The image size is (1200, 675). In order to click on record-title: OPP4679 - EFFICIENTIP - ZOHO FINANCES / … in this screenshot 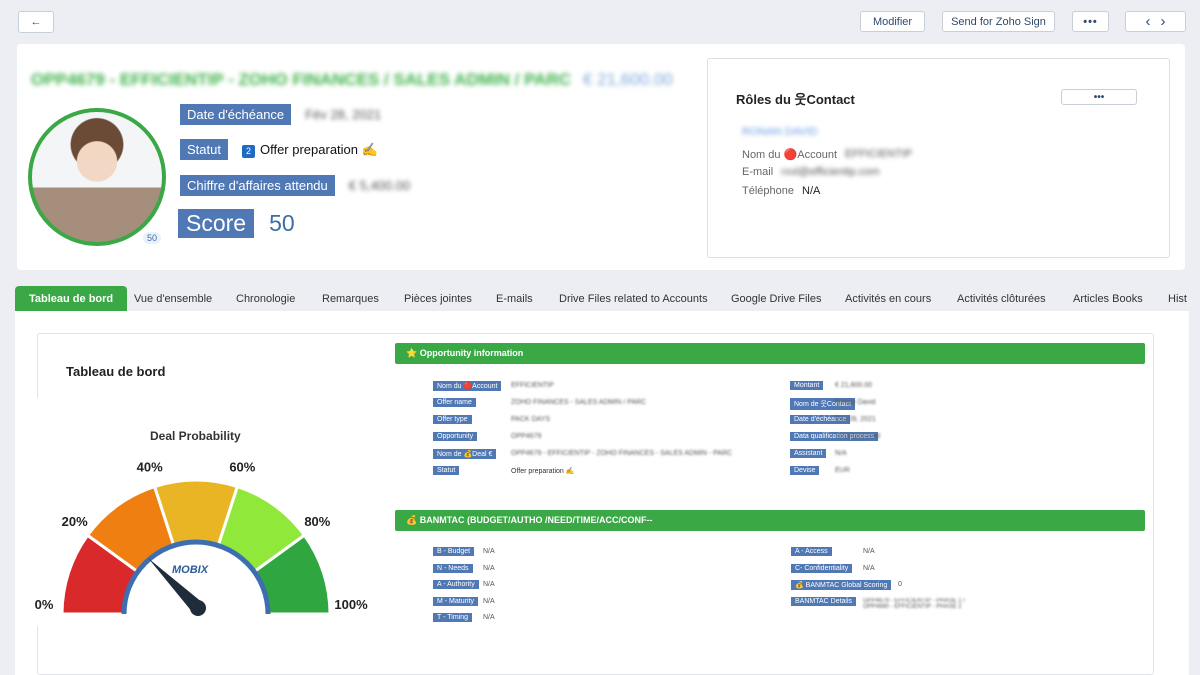, I will do `click(301, 79)`.